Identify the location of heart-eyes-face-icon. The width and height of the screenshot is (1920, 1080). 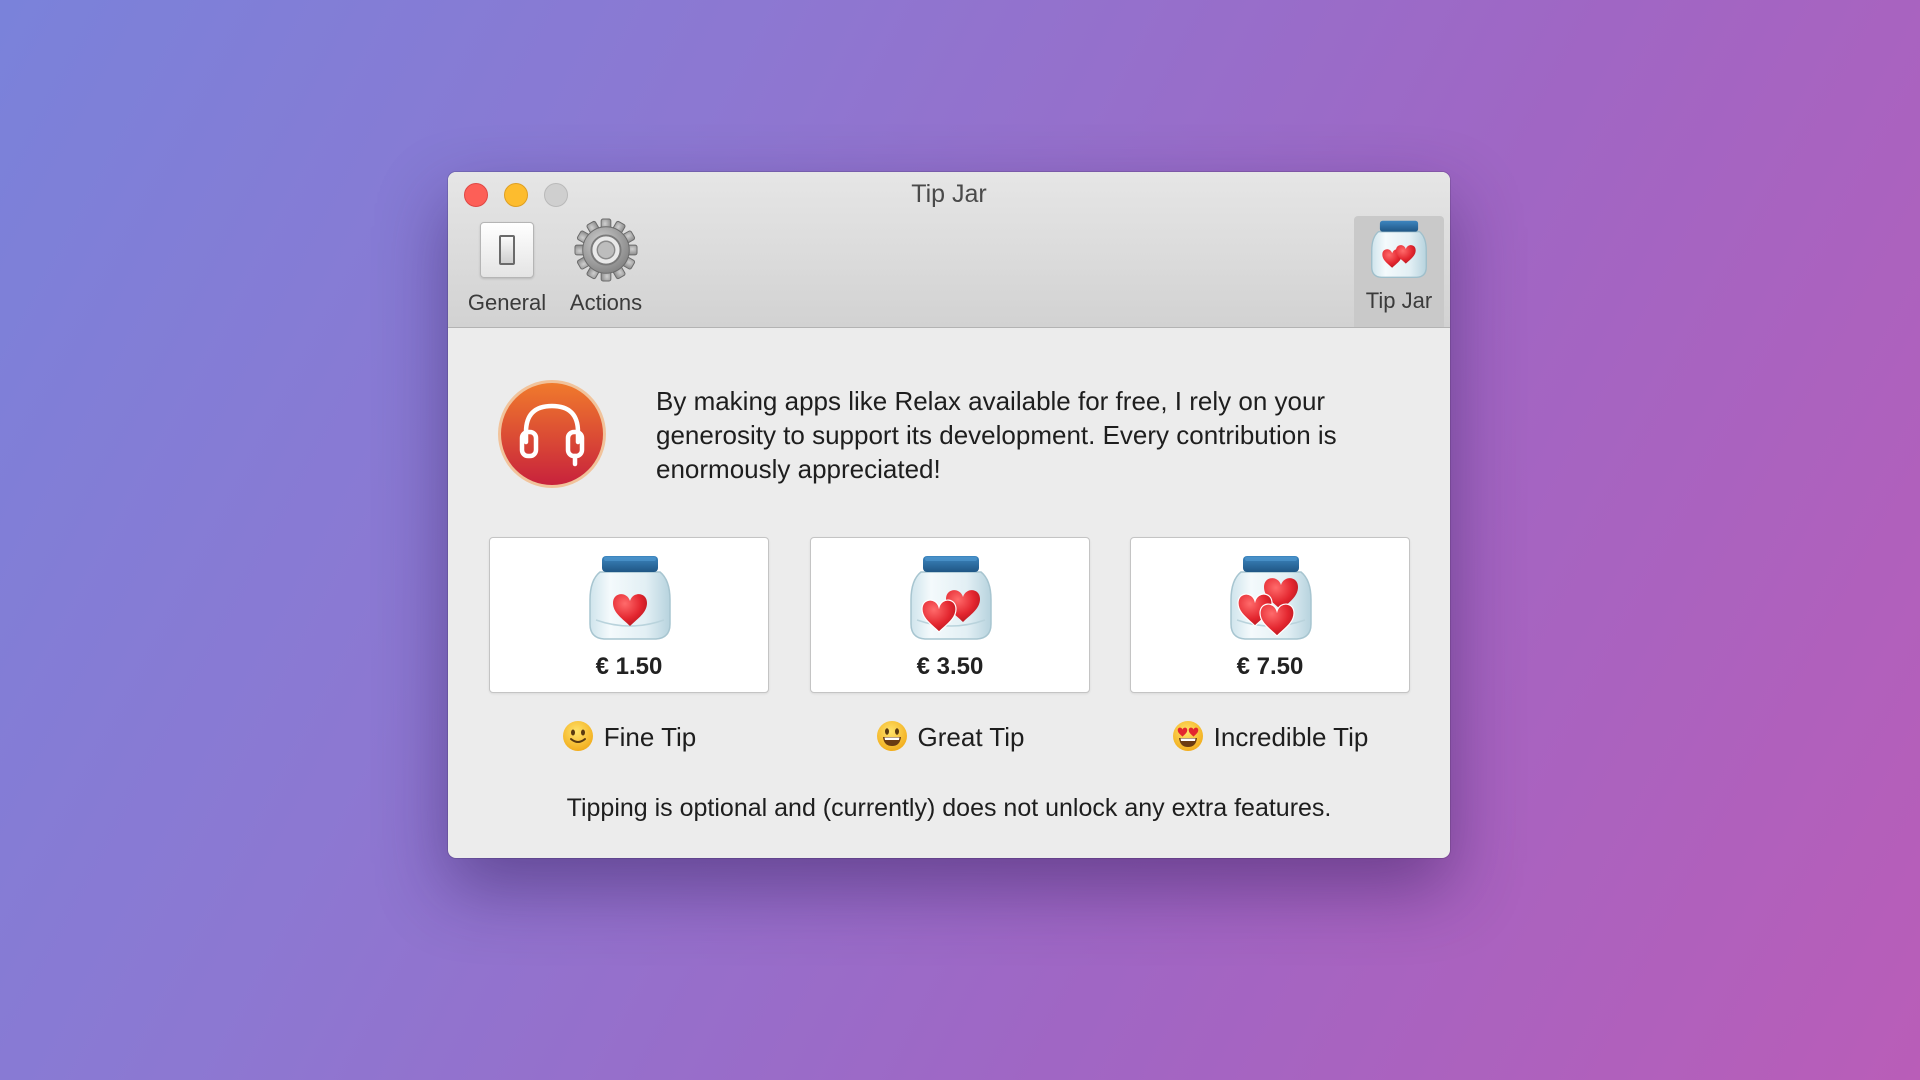
(1188, 736).